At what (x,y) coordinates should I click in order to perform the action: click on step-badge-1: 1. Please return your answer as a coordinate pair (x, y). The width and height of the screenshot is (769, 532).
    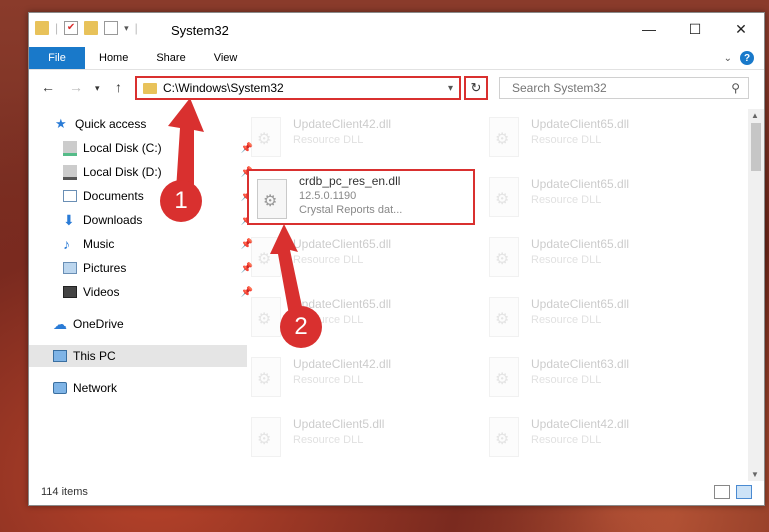
    Looking at the image, I should click on (181, 201).